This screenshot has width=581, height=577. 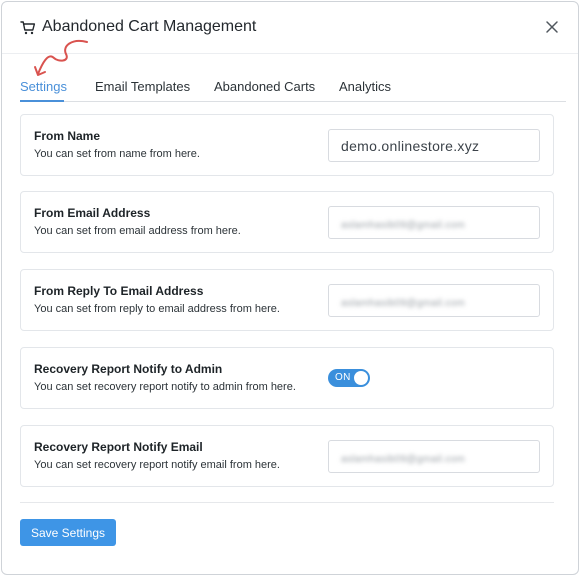 What do you see at coordinates (28, 28) in the screenshot?
I see `cart-icon` at bounding box center [28, 28].